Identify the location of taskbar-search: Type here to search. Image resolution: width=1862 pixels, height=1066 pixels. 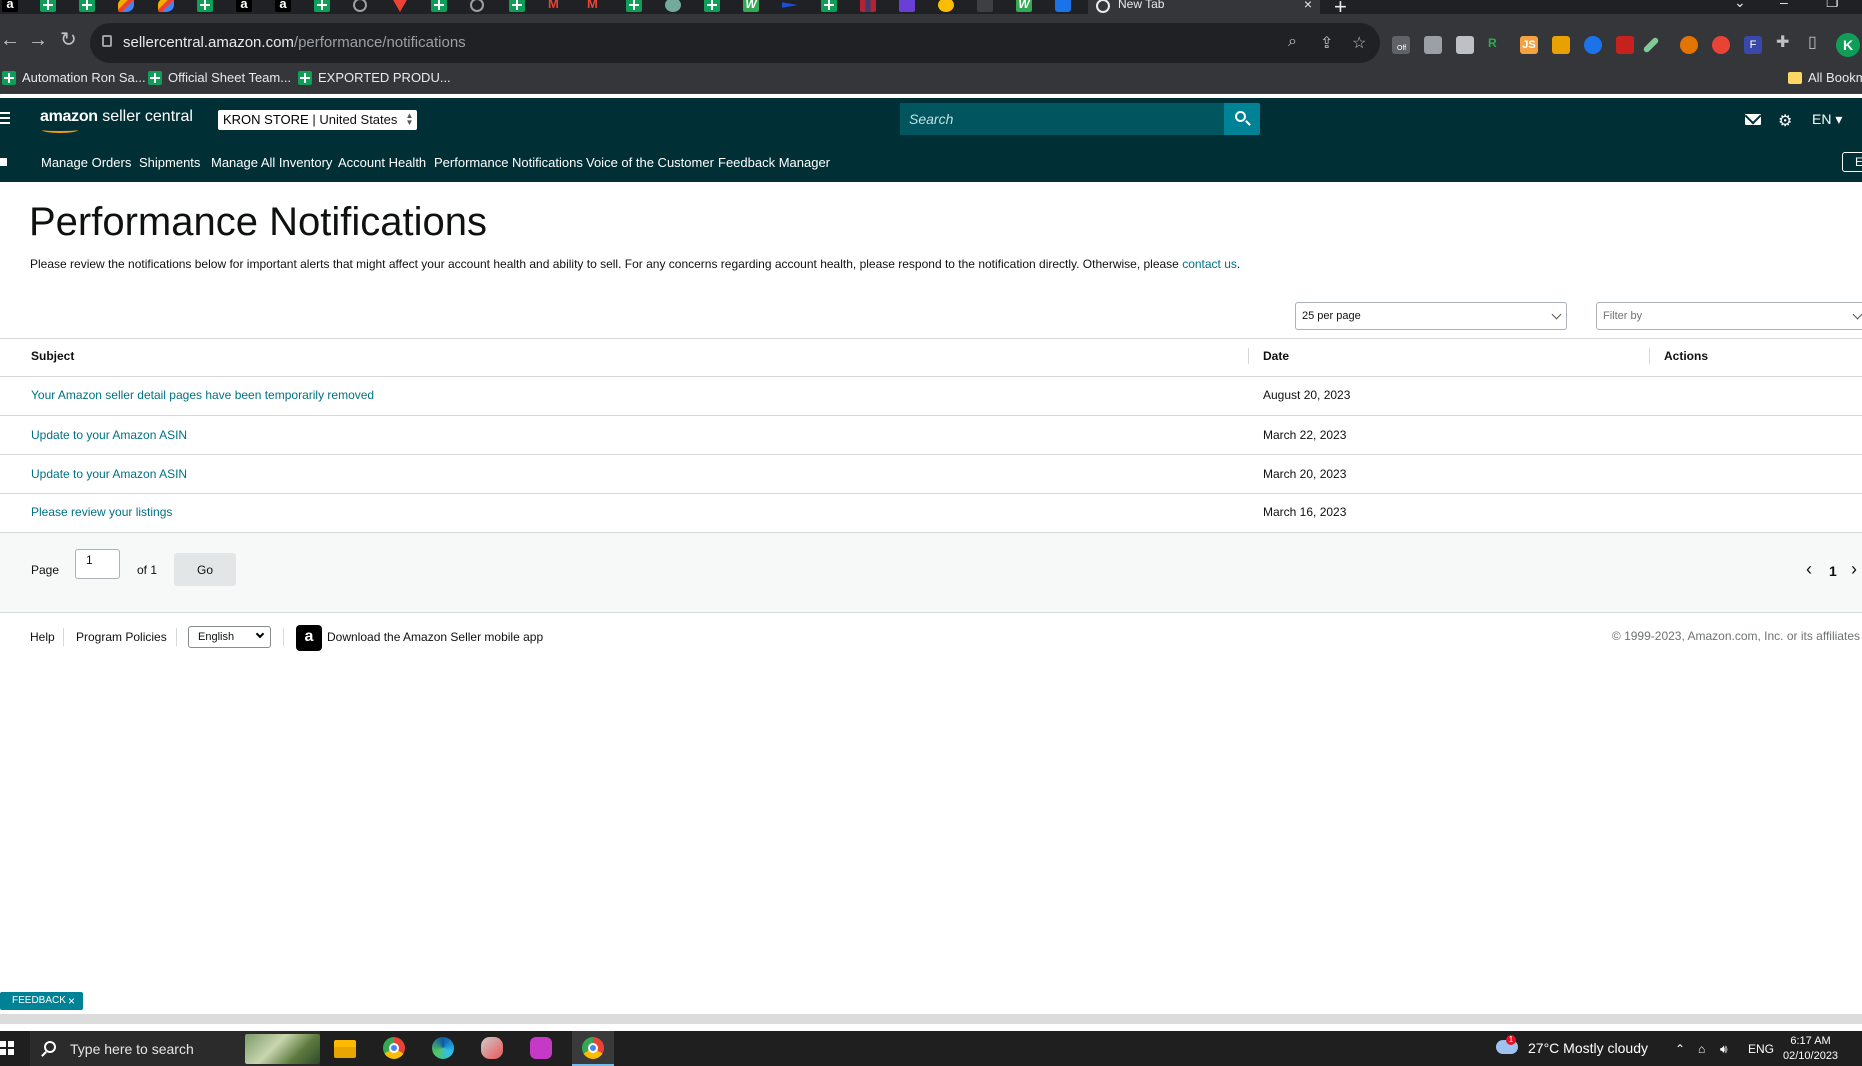
(175, 1048).